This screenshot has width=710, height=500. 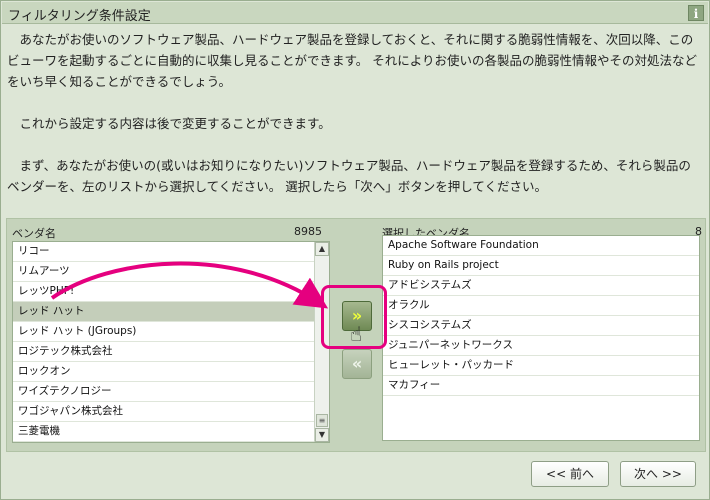 I want to click on selected-list-item: オラクル, so click(x=541, y=306).